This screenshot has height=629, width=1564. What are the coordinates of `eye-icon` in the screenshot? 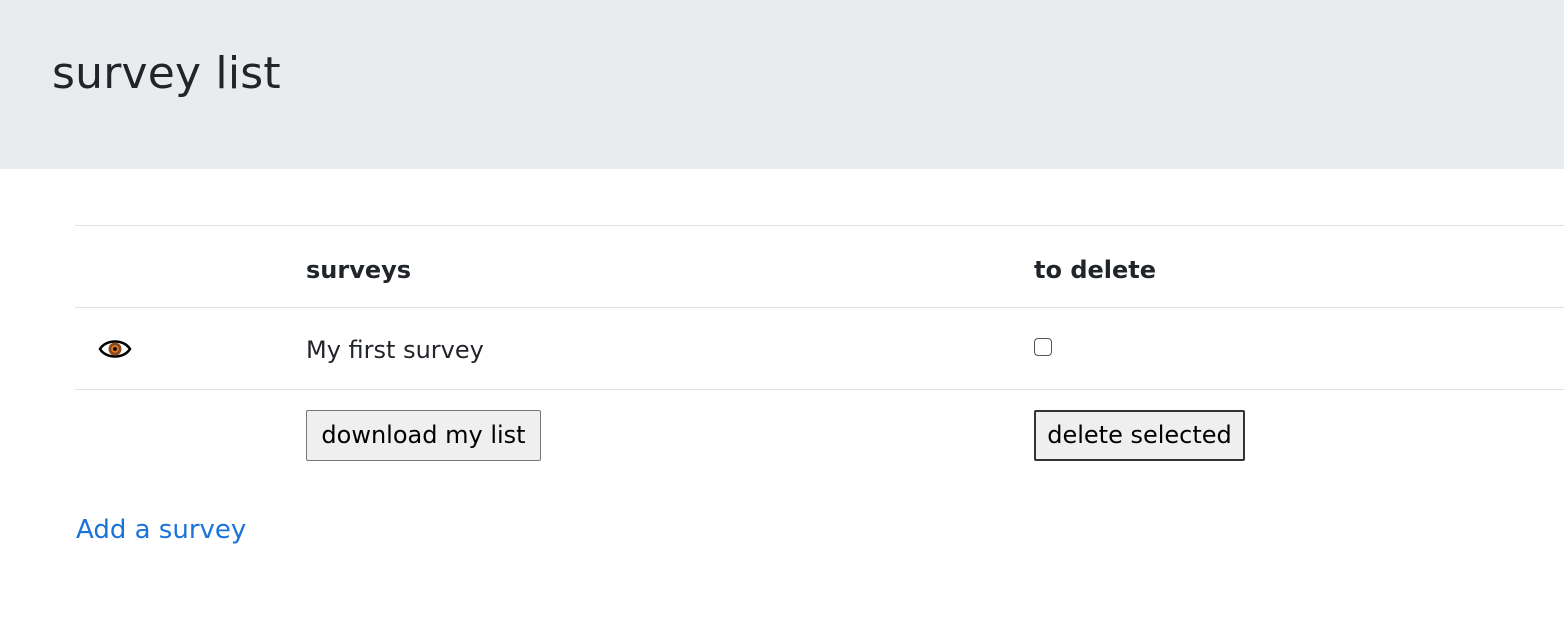 It's located at (115, 349).